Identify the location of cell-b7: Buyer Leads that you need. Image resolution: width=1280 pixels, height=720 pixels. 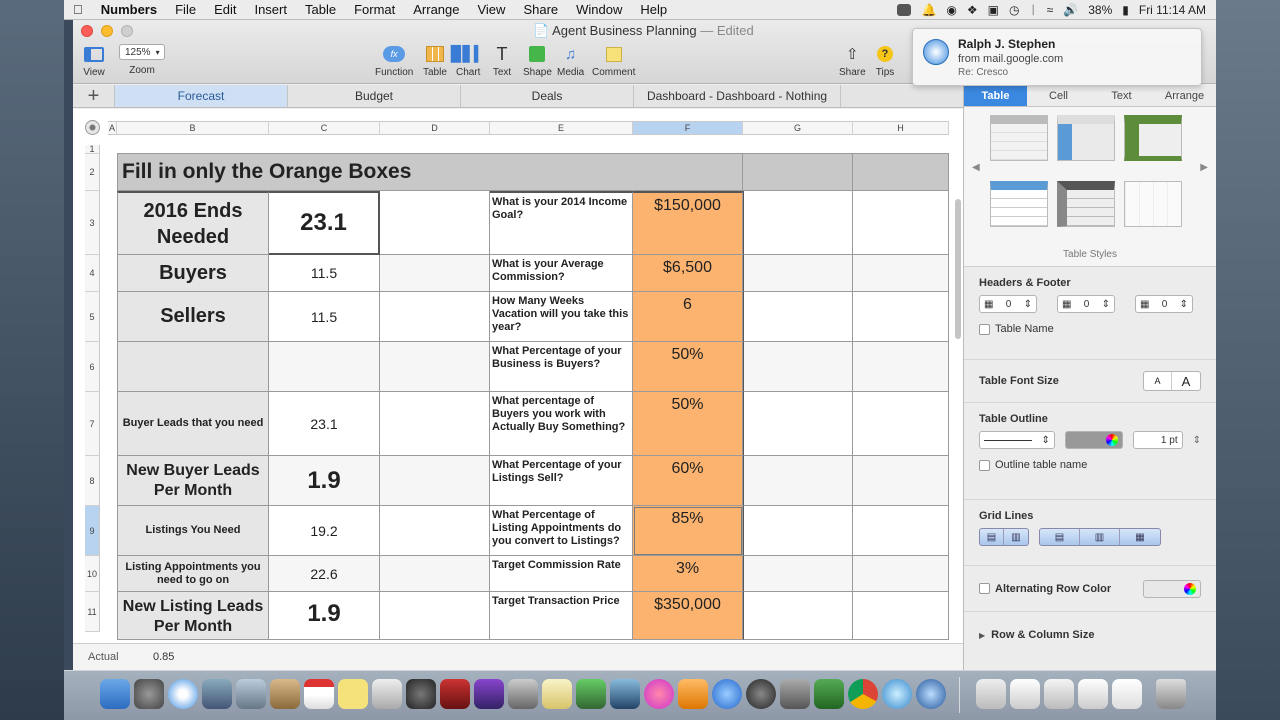
(193, 424).